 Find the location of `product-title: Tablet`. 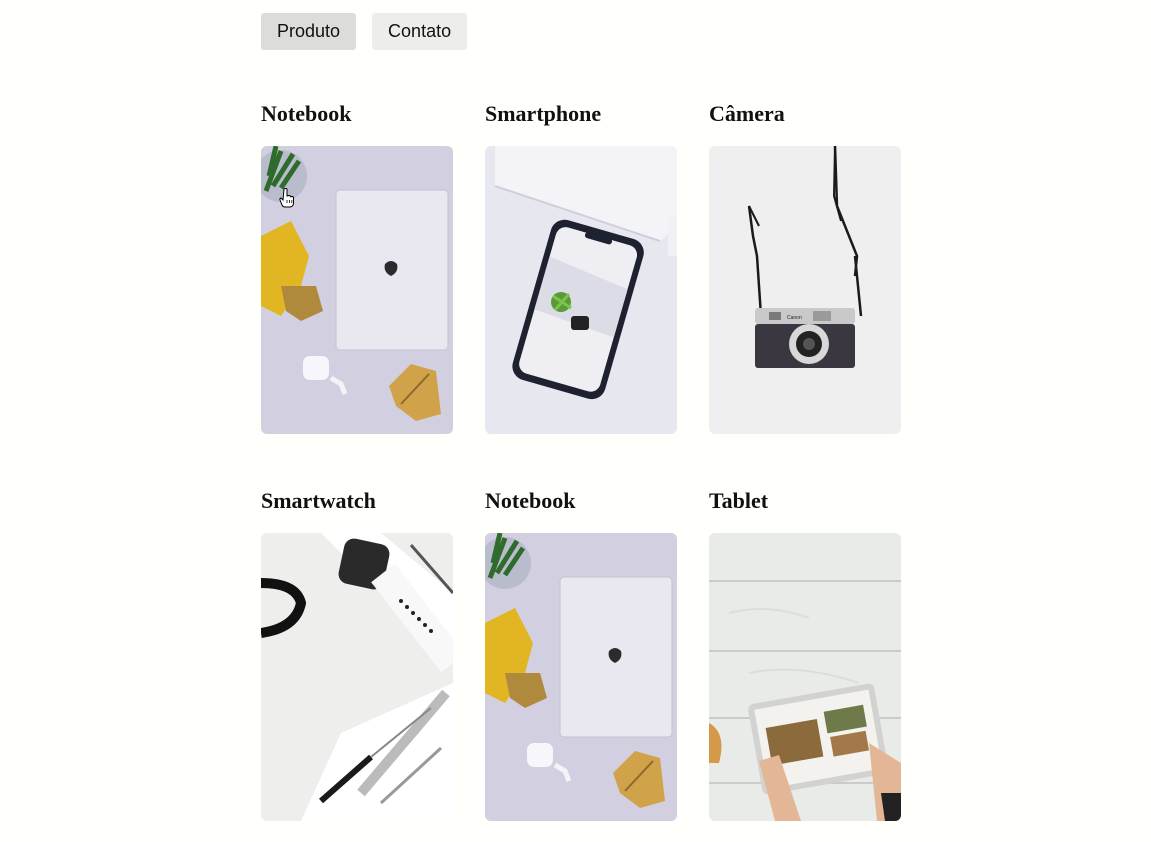

product-title: Tablet is located at coordinates (739, 500).